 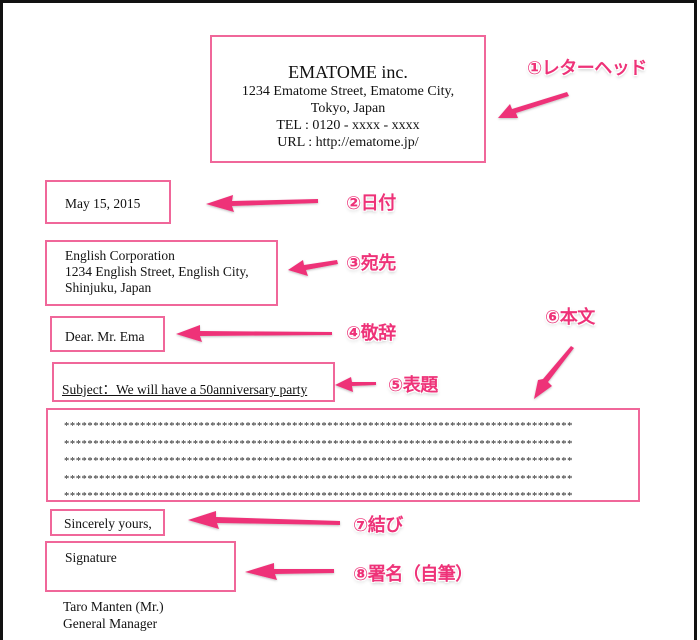 What do you see at coordinates (120, 255) in the screenshot?
I see `recipient-line1: English Corporation` at bounding box center [120, 255].